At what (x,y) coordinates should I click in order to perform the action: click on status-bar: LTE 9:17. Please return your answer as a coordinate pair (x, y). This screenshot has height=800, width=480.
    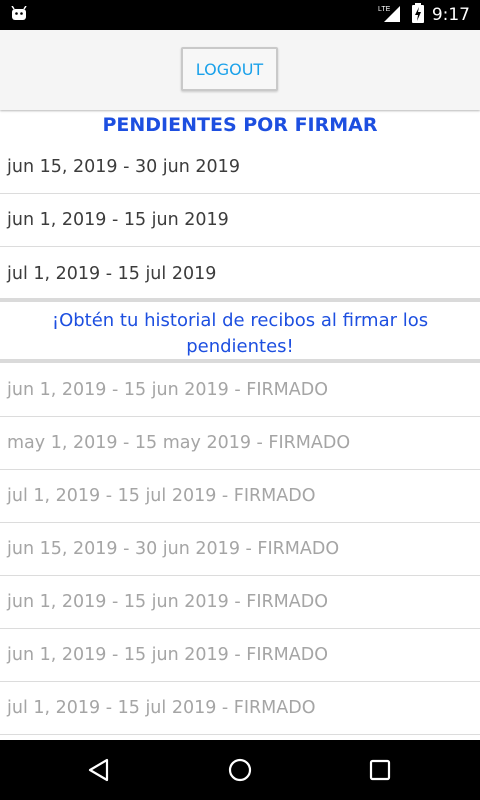
    Looking at the image, I should click on (240, 15).